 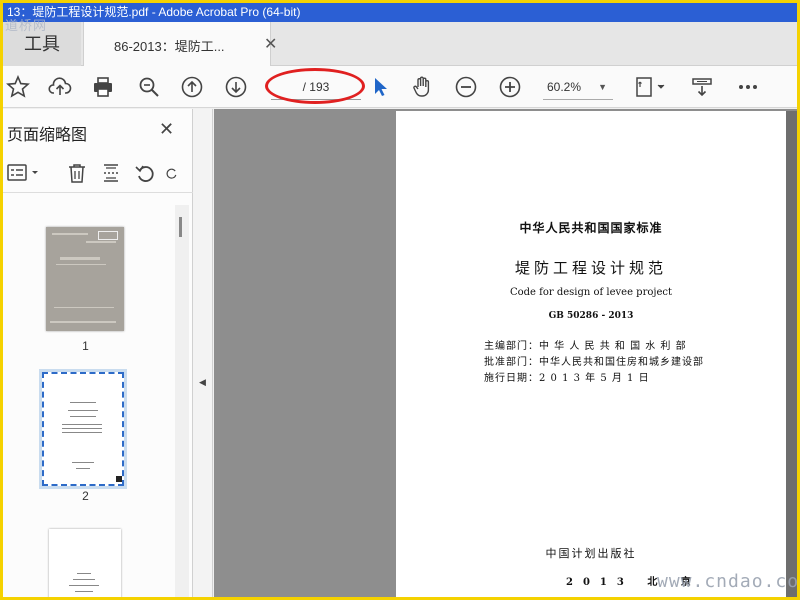 I want to click on rotate-left-icon, so click(x=145, y=173).